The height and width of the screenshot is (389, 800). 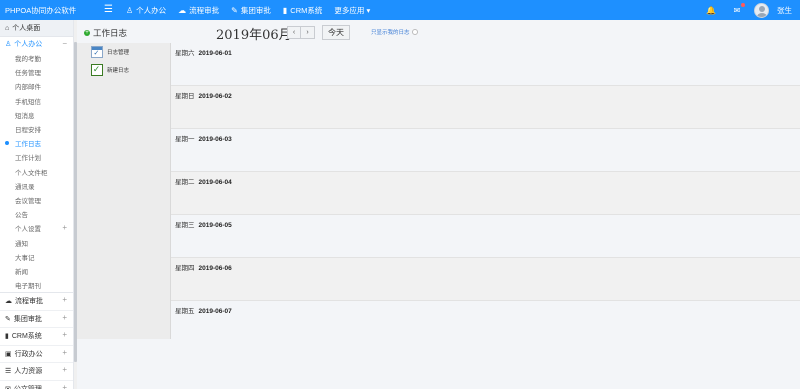 I want to click on day-date: 2019-06-01, so click(x=215, y=53).